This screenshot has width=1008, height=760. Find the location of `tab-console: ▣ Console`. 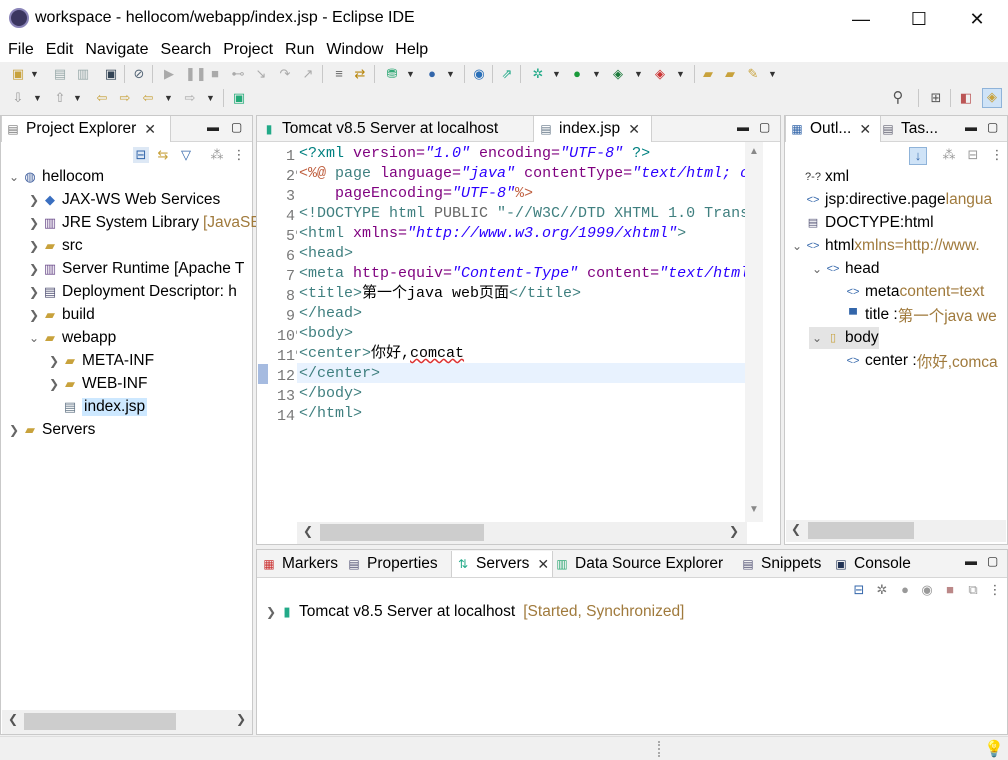

tab-console: ▣ Console is located at coordinates (878, 564).